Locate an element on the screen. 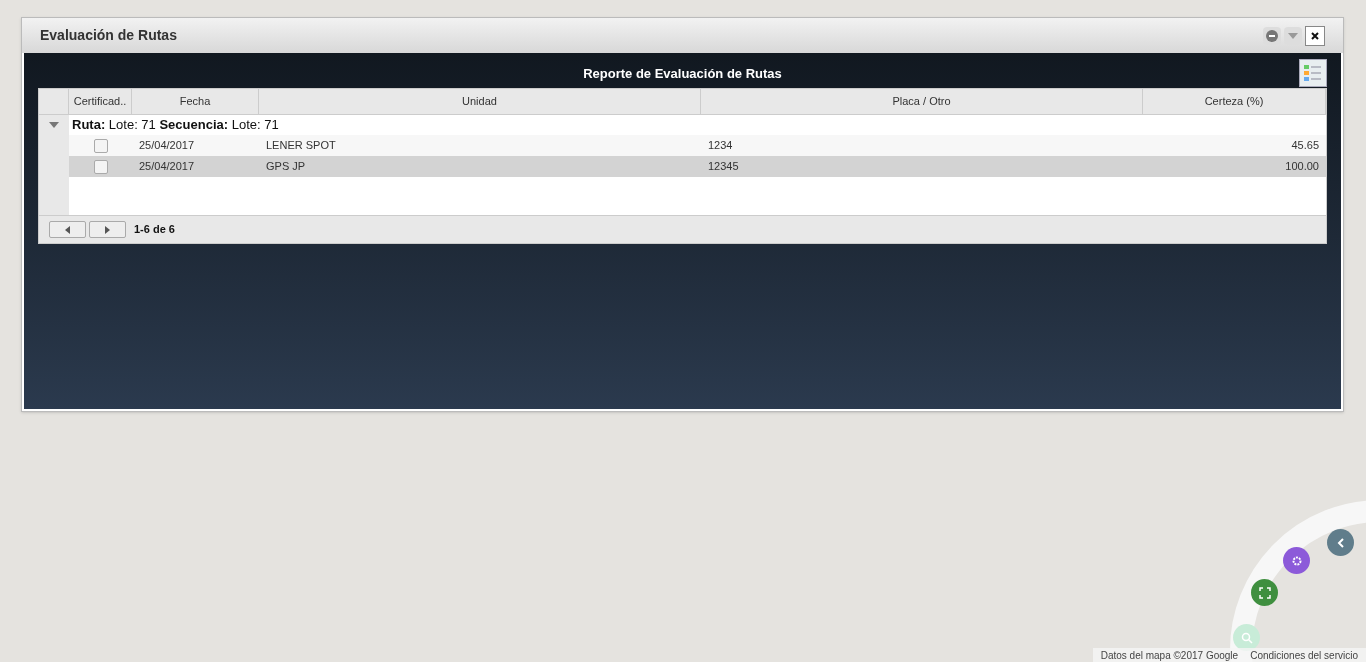  table-row: 25/04/2017 LENER SPOT 1234 45.65 is located at coordinates (697, 145).